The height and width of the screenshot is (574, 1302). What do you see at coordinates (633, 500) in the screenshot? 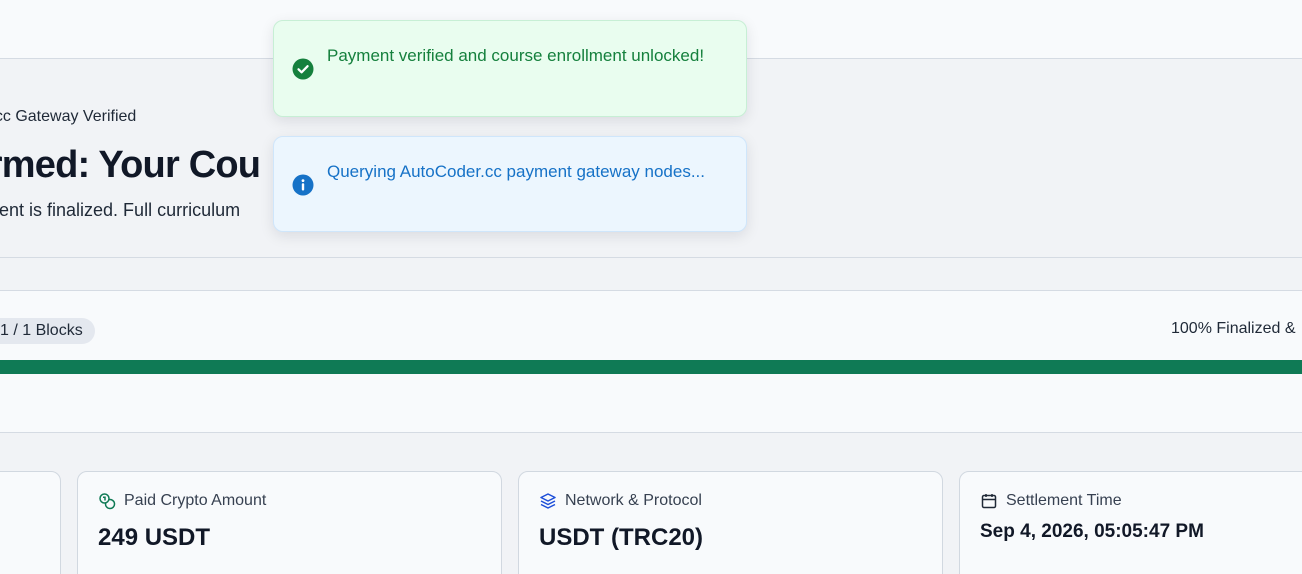
I see `network-protocol-label: Network & Protocol` at bounding box center [633, 500].